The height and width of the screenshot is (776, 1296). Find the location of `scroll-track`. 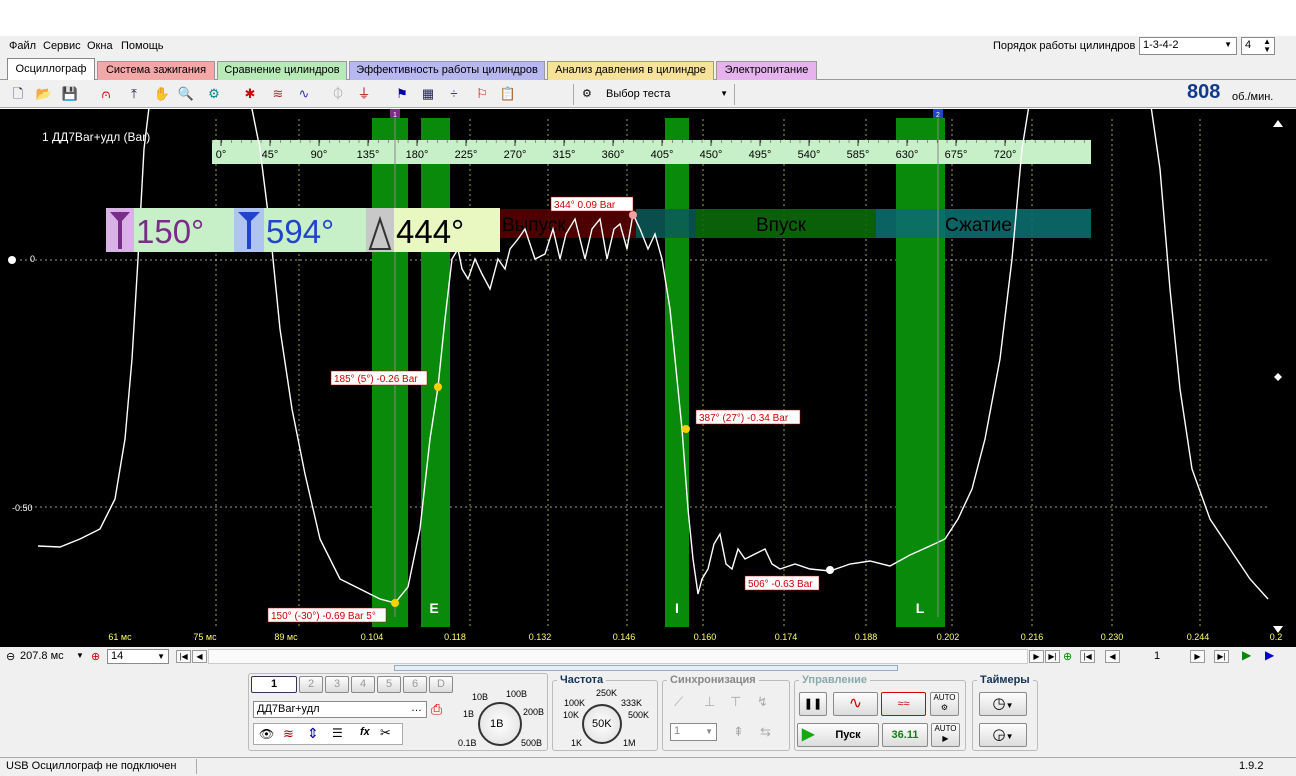

scroll-track is located at coordinates (618, 656).